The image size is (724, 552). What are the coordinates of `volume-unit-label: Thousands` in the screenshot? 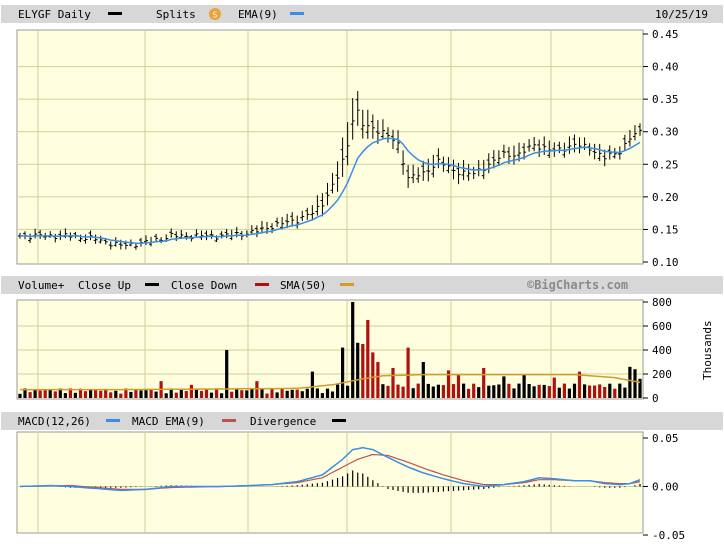 It's located at (707, 350).